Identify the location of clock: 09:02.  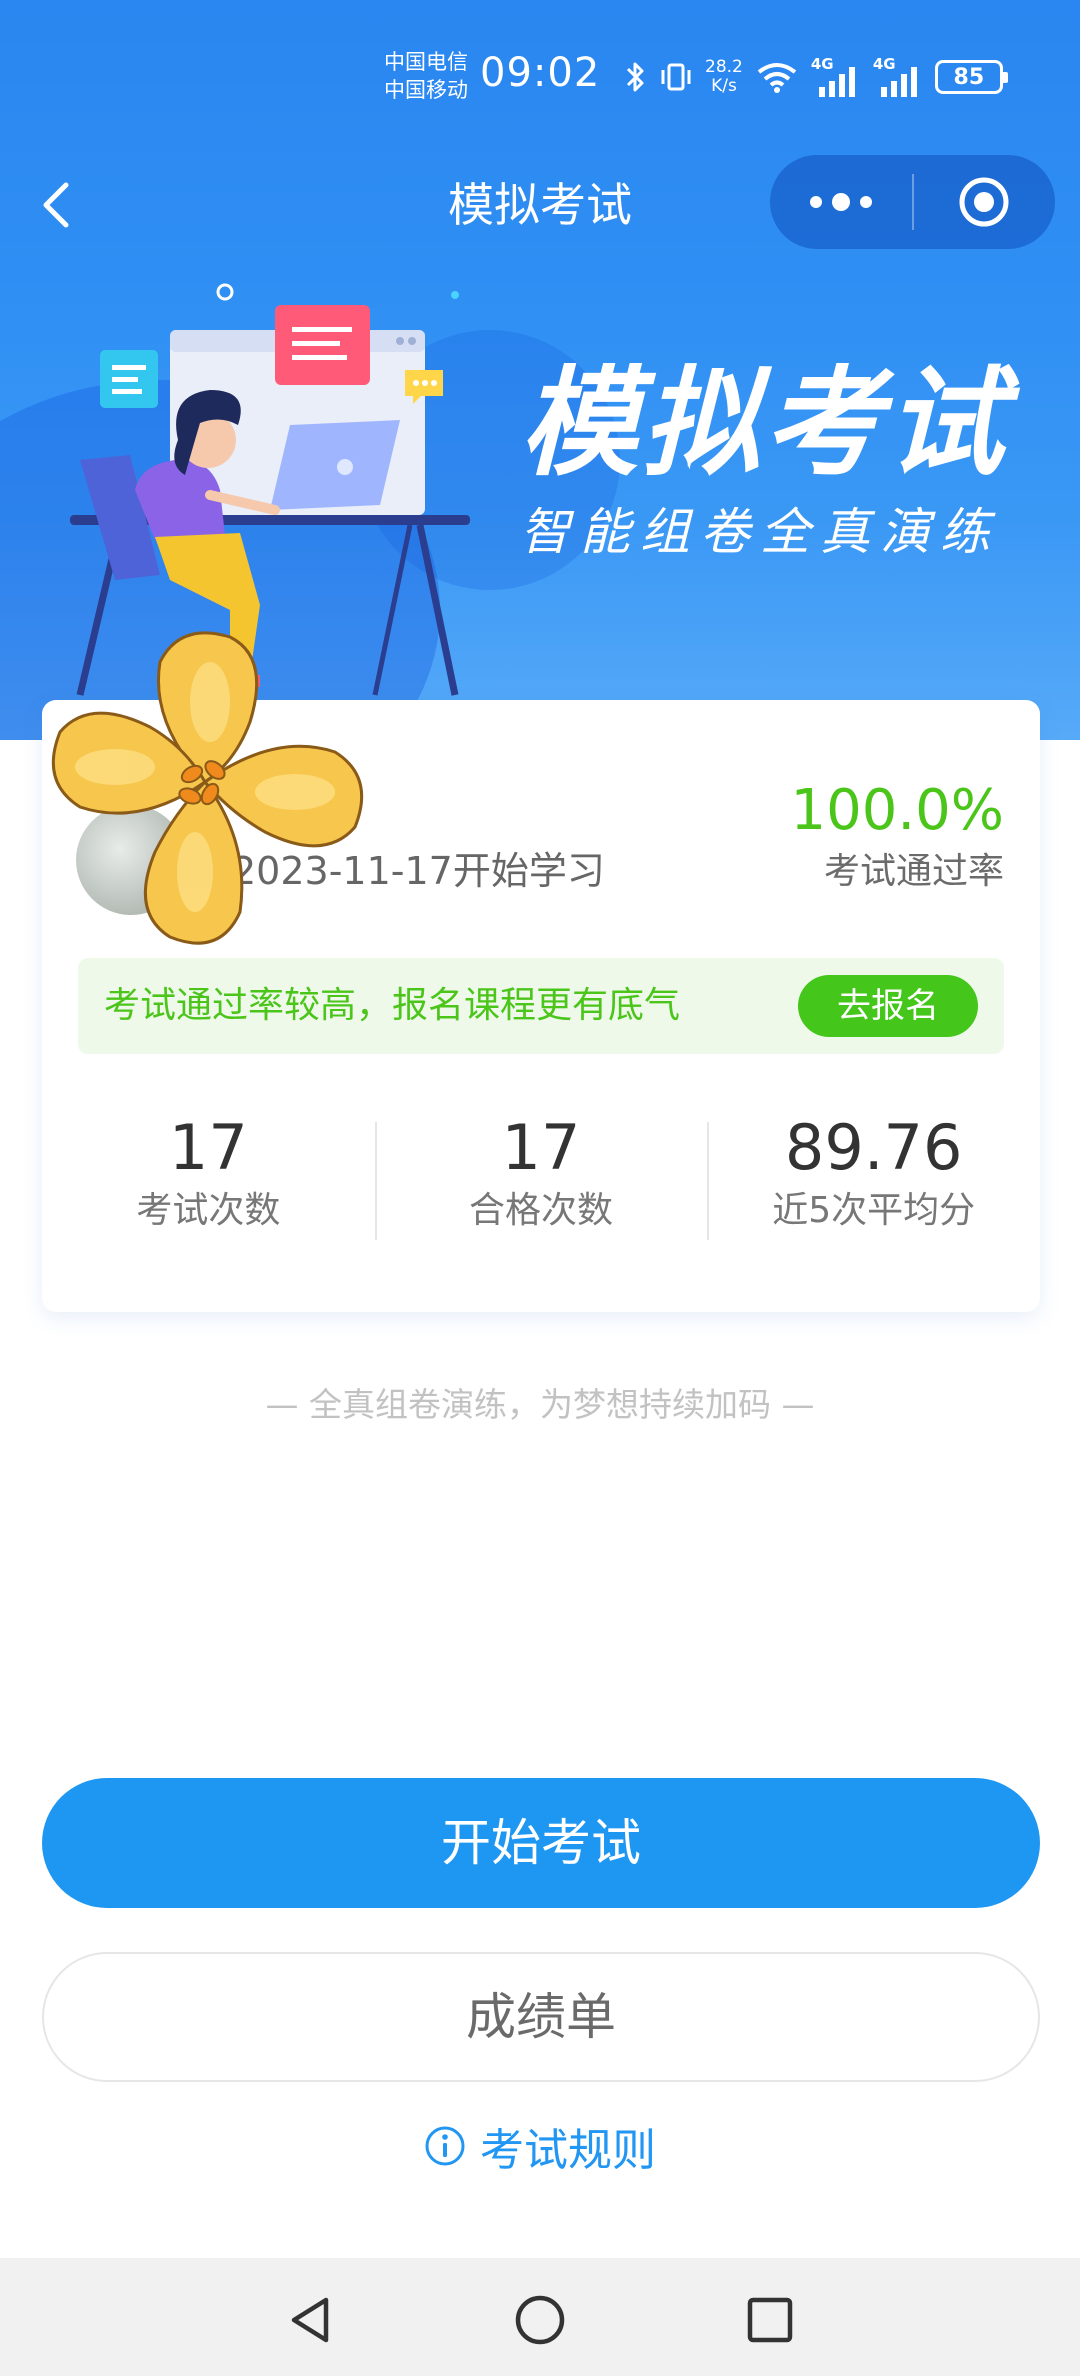
(540, 73).